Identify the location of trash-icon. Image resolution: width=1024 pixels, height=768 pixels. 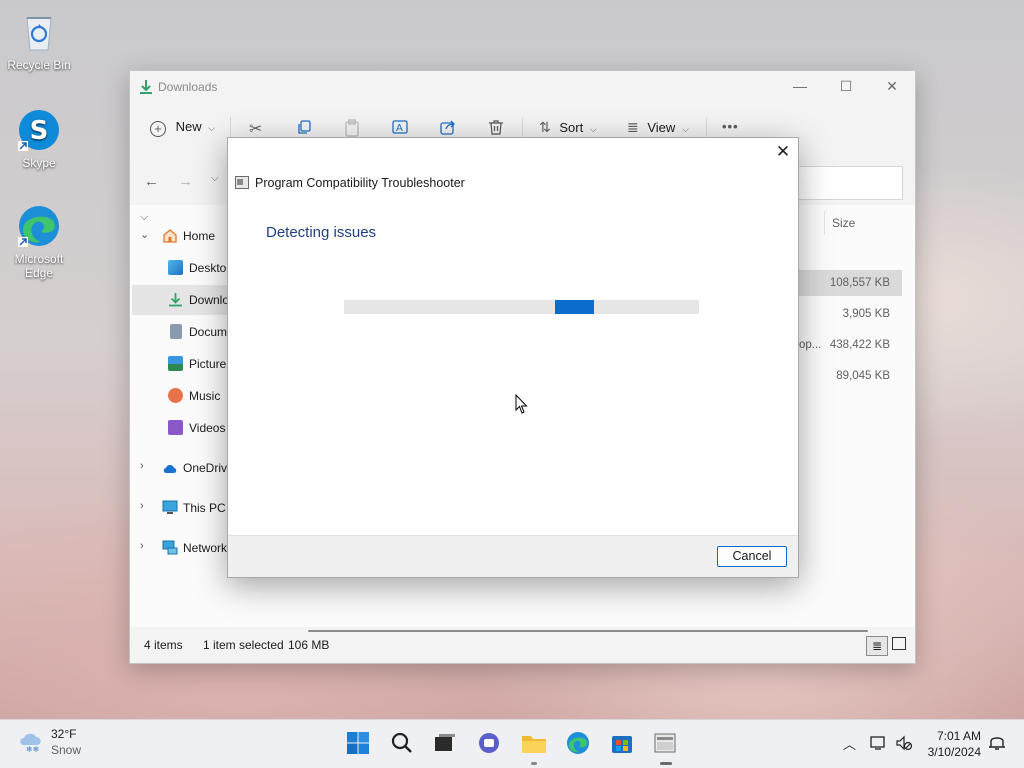
(496, 129).